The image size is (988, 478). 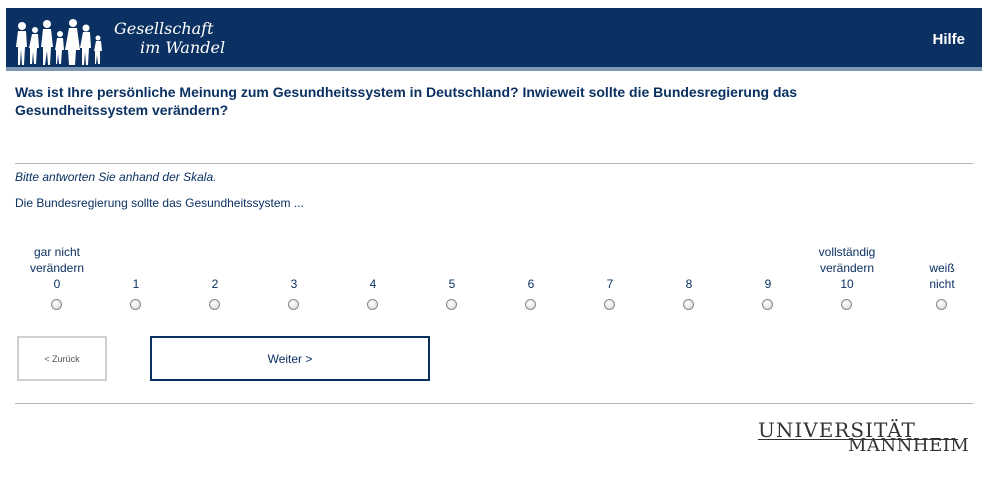 I want to click on scale-option-5: 5, so click(x=452, y=280).